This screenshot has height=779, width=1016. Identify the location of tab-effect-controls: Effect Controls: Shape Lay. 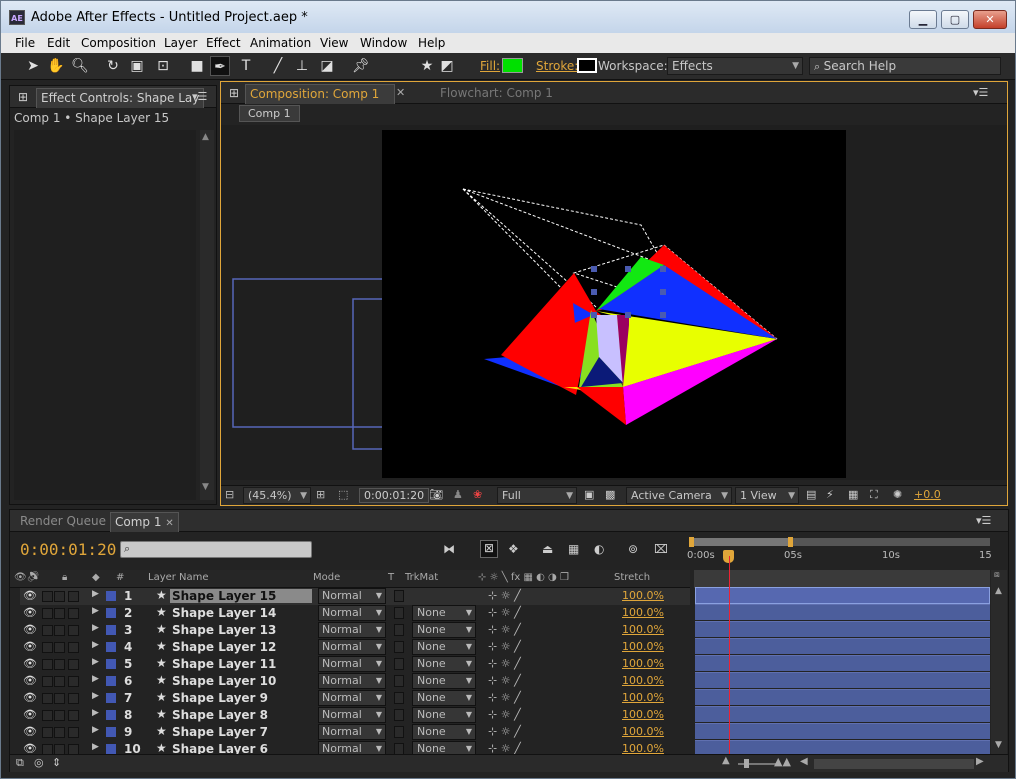
(120, 98).